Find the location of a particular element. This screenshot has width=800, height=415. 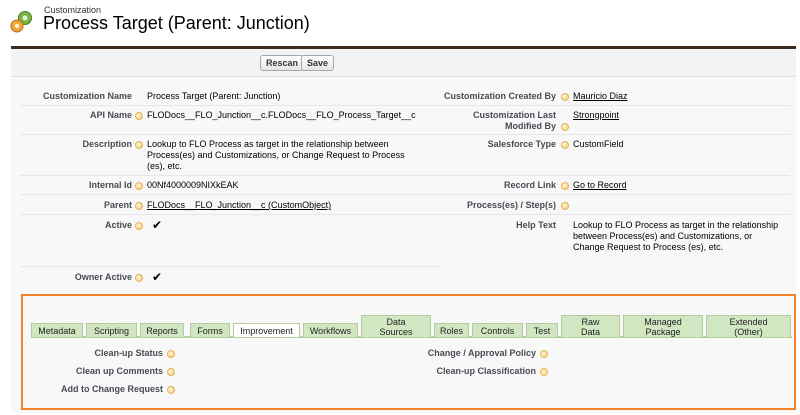

last-modified-label-line1: Customization Last is located at coordinates (514, 115).